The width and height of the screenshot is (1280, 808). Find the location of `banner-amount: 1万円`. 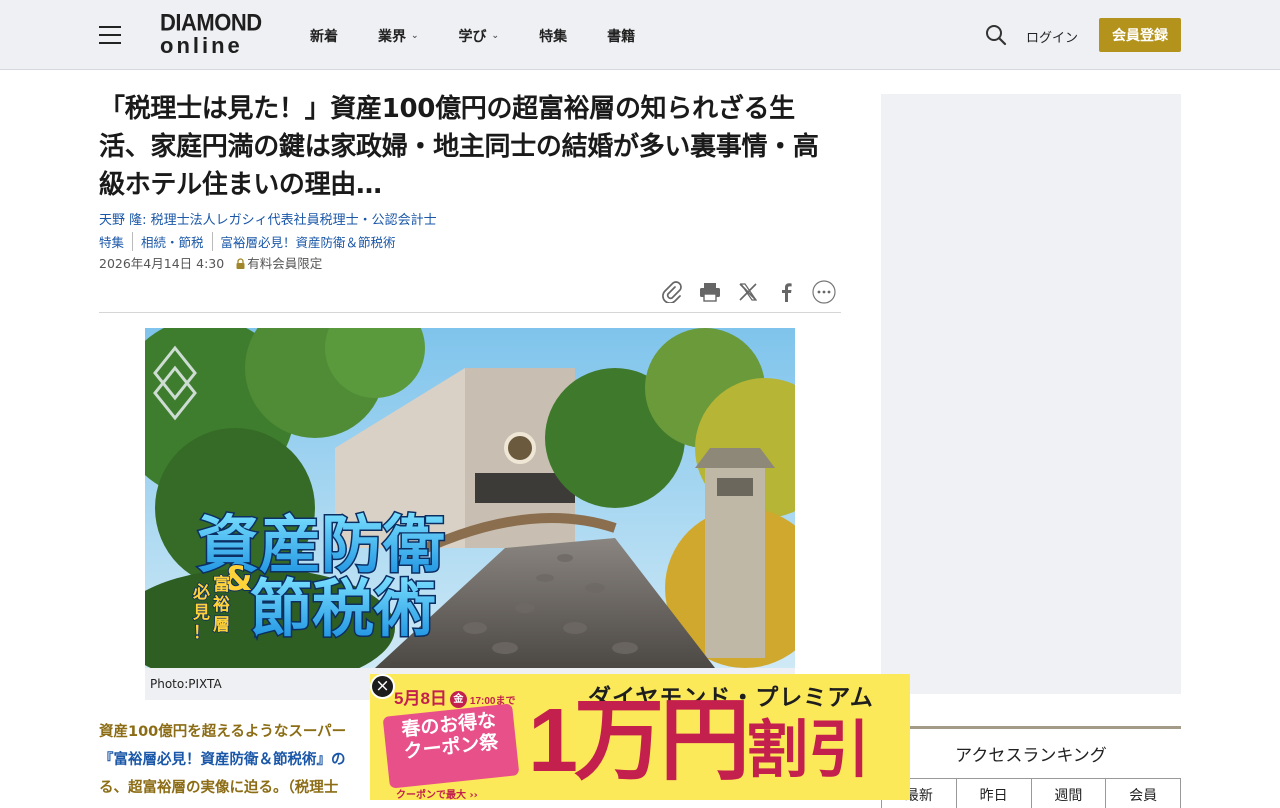

banner-amount: 1万円 is located at coordinates (639, 741).